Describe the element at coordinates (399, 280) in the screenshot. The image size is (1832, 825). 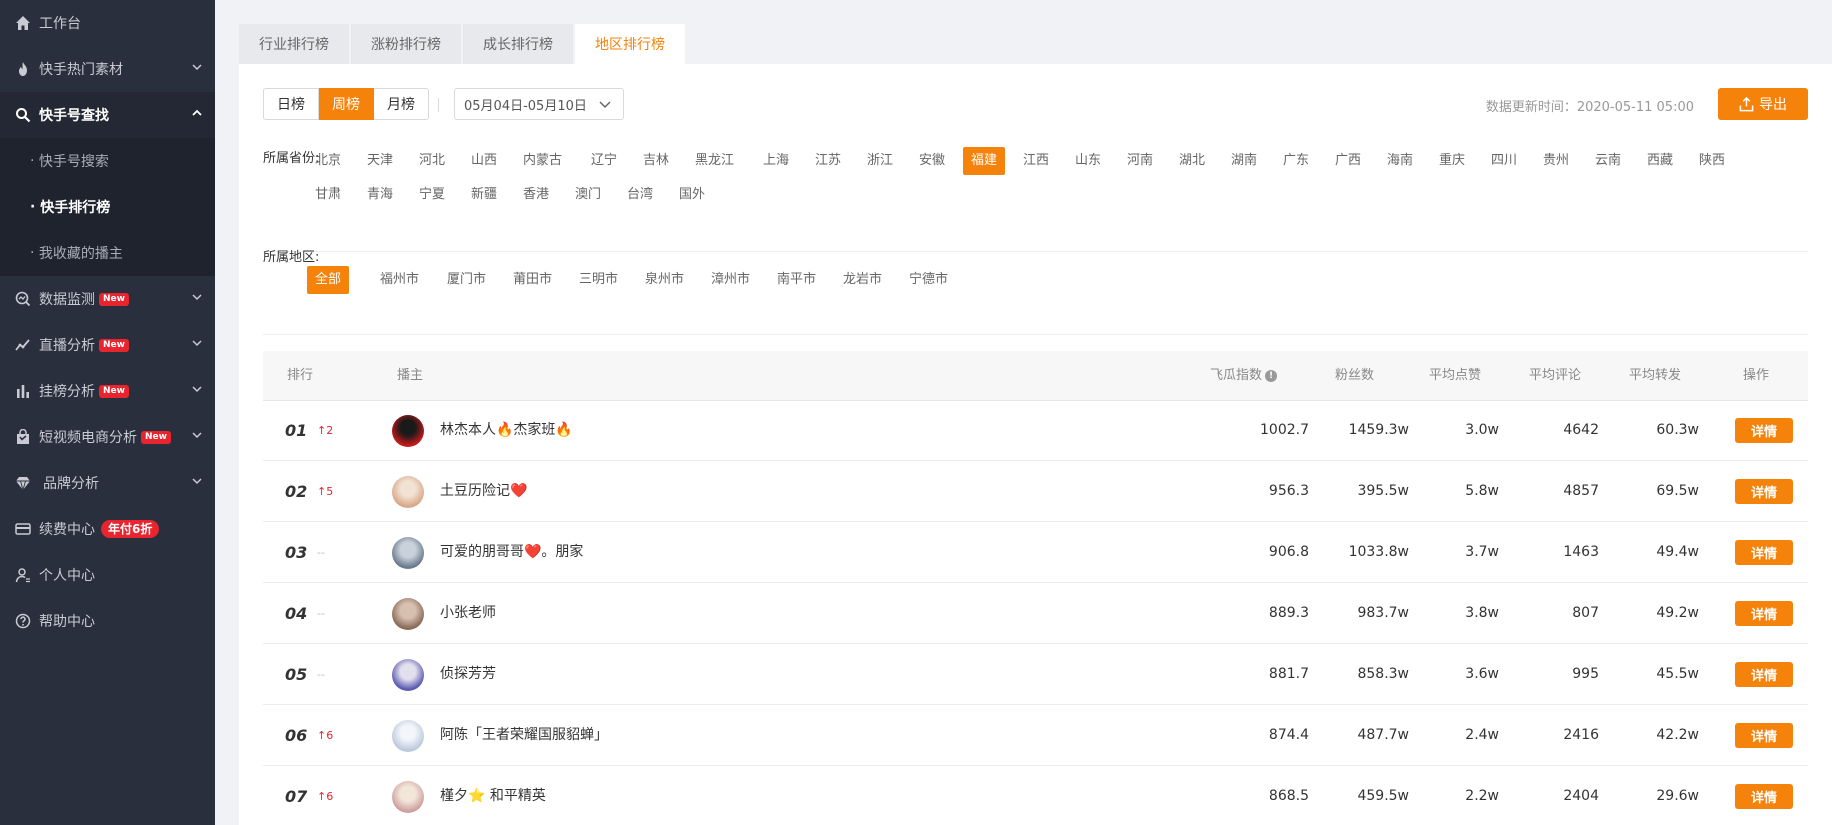
I see `region-chip: 福州市` at that location.